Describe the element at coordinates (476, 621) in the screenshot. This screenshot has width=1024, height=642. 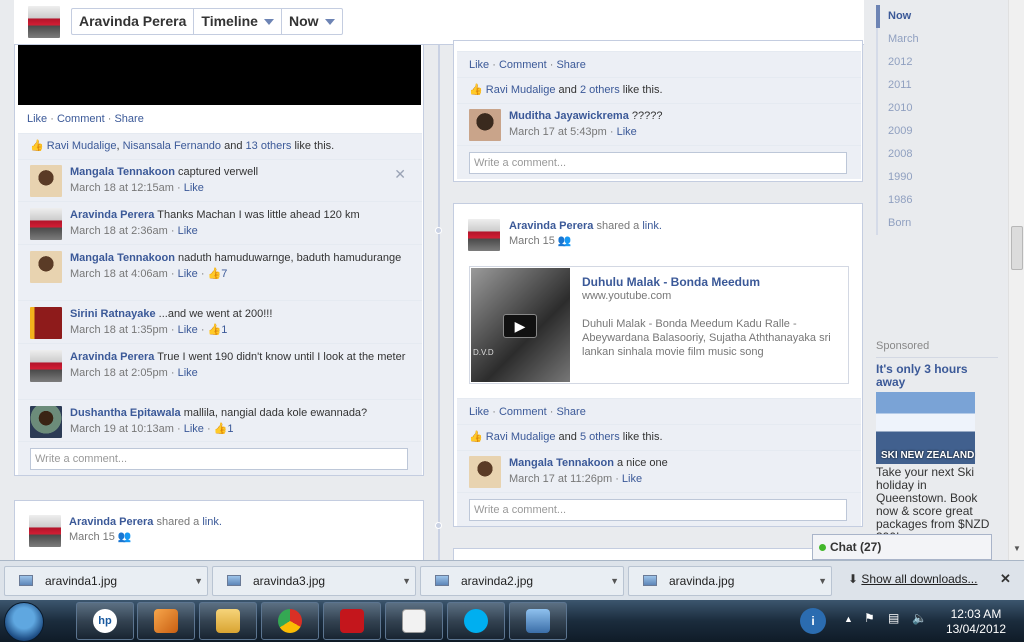
I see `taskbar-app-skype` at that location.